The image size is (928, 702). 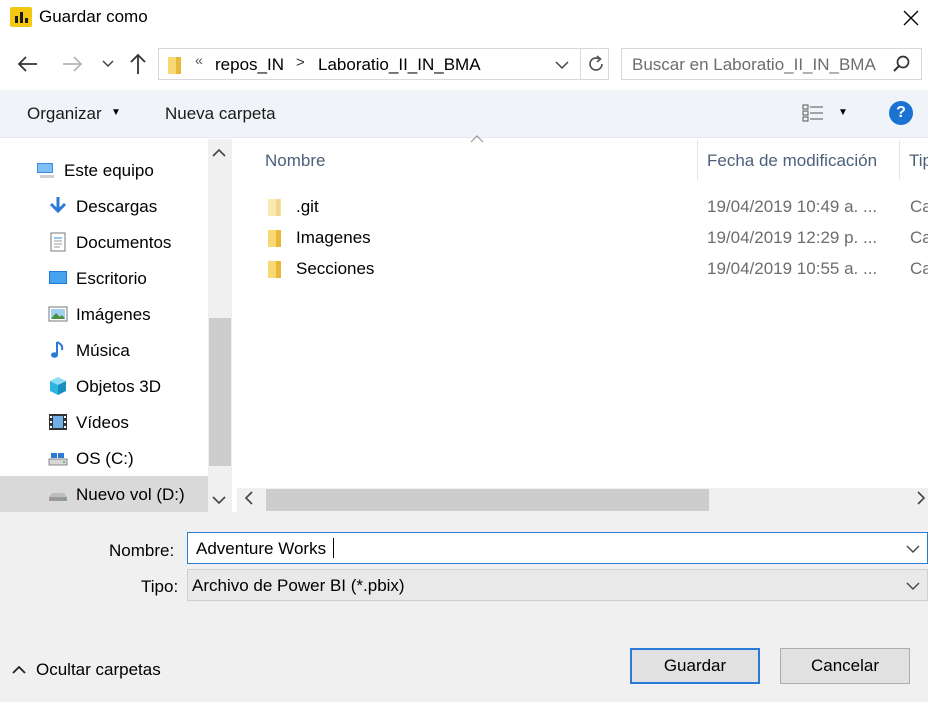 I want to click on hide-folders-toggle: Ocultar carpetas, so click(x=86, y=670).